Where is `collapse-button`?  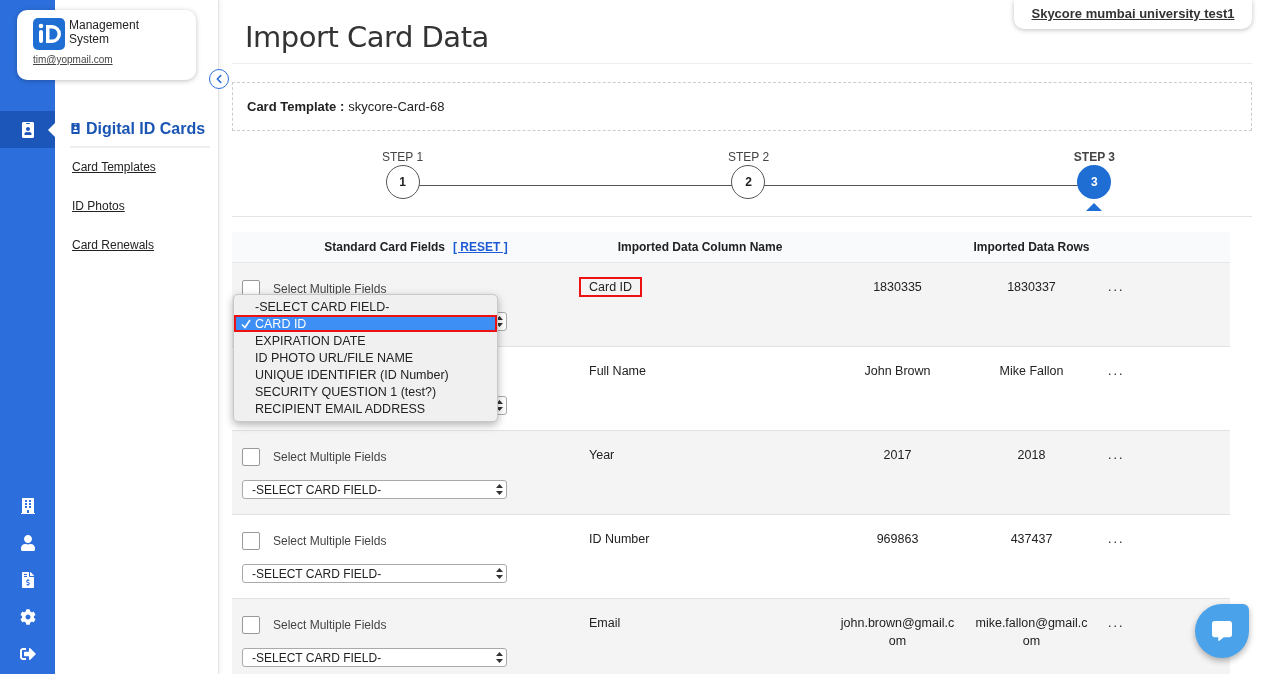
collapse-button is located at coordinates (219, 79).